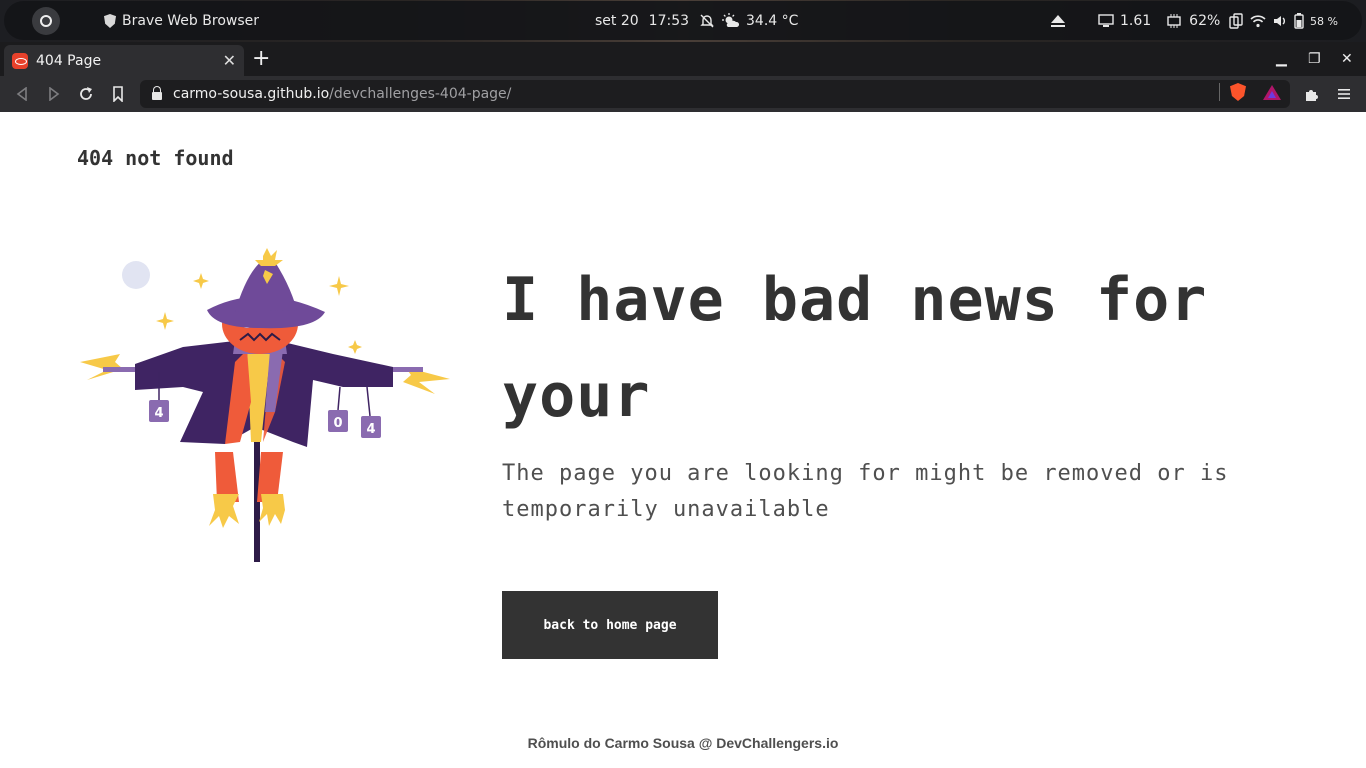 This screenshot has width=1366, height=768. I want to click on focused-app-indicator: Brave Web Browser, so click(181, 21).